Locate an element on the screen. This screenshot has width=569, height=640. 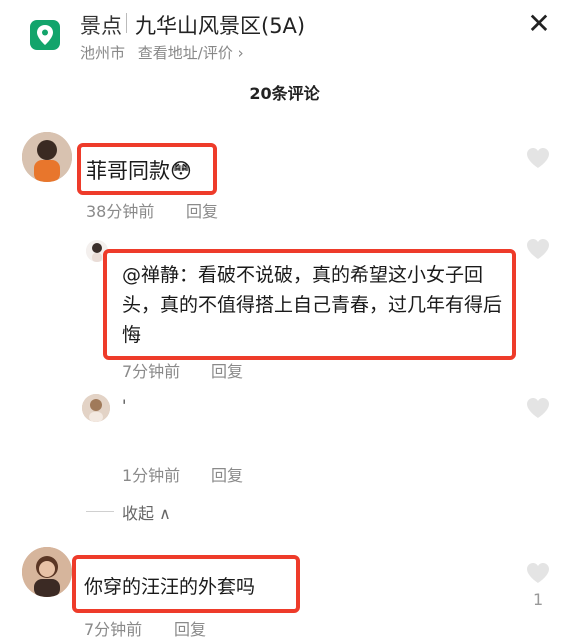
poi-name: 九华山风景区(5A) is located at coordinates (220, 25).